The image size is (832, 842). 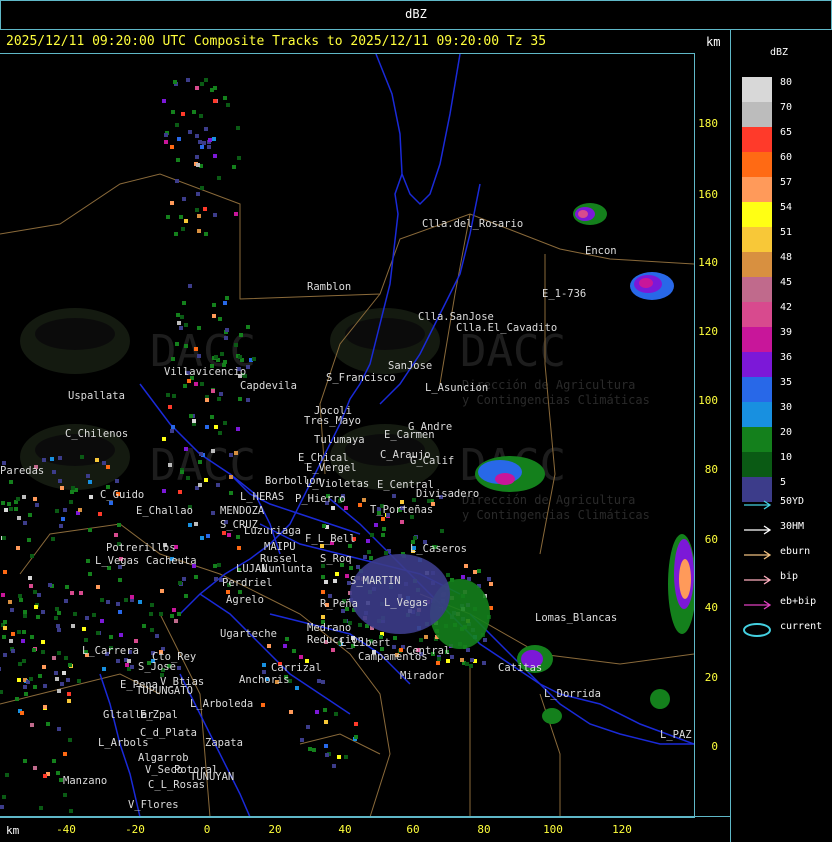 I want to click on place-label: Clla.del_Rosario, so click(x=472, y=224).